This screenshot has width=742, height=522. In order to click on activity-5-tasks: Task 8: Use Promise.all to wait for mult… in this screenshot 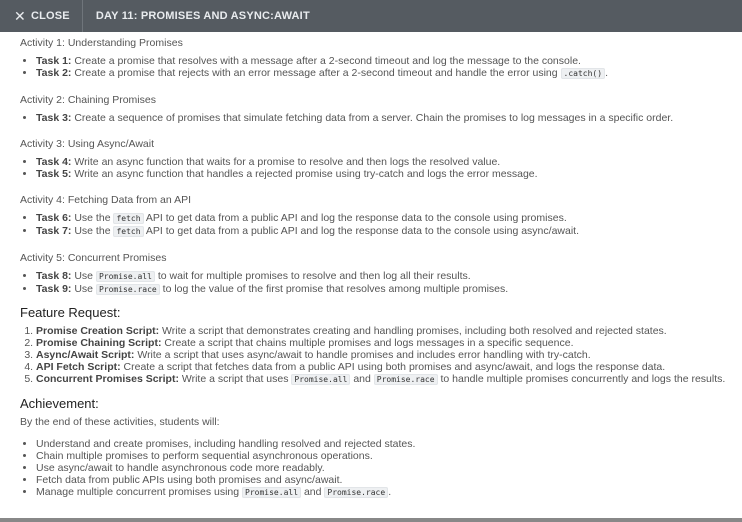, I will do `click(378, 283)`.